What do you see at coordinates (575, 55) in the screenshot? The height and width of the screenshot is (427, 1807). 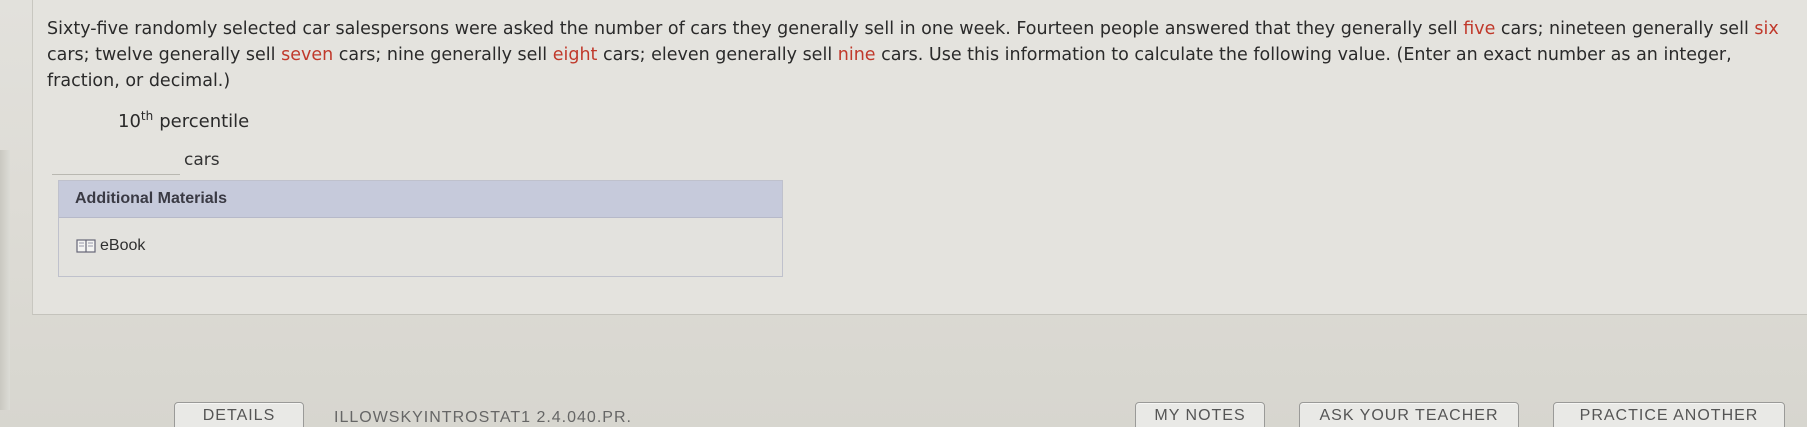 I see `prompt-highlight: eight` at bounding box center [575, 55].